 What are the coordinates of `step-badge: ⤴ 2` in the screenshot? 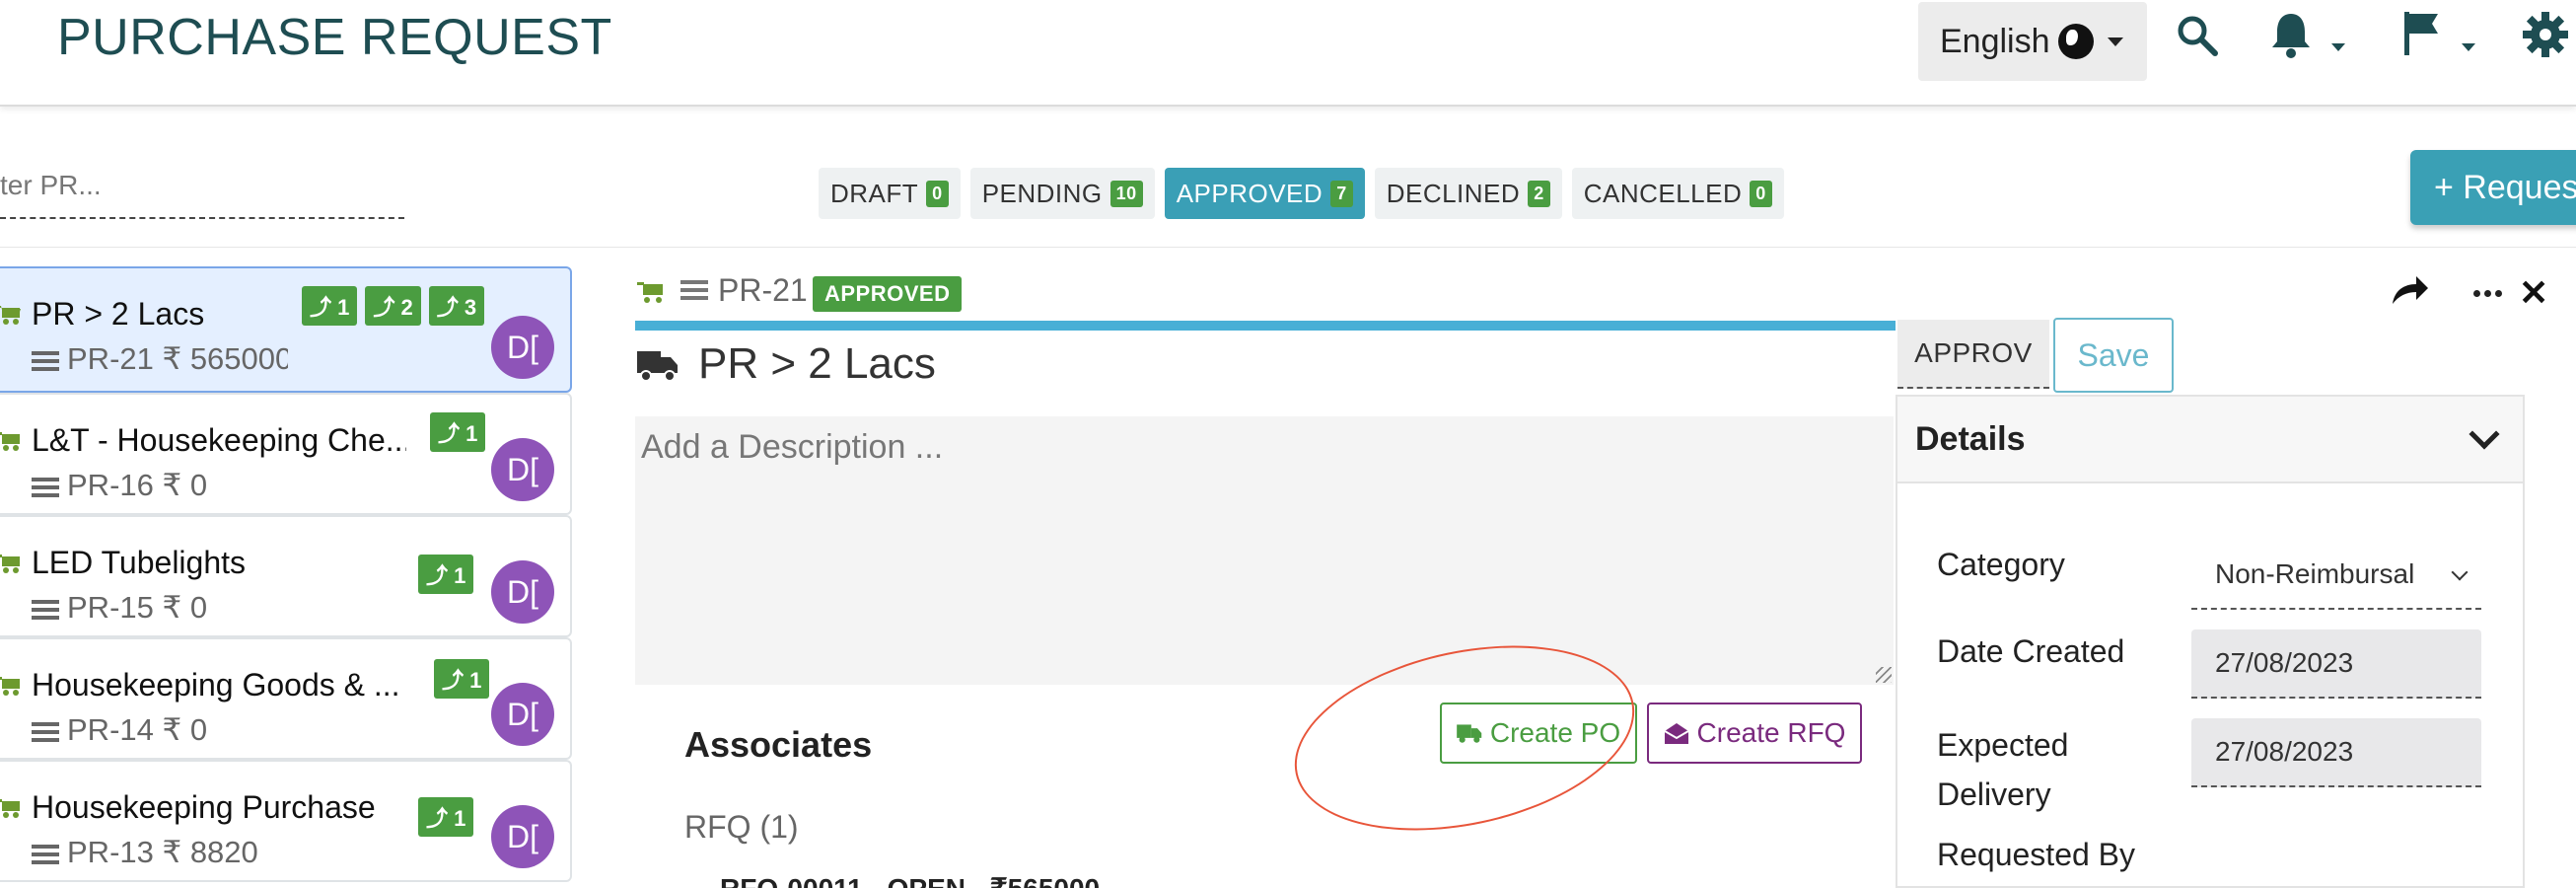 It's located at (393, 306).